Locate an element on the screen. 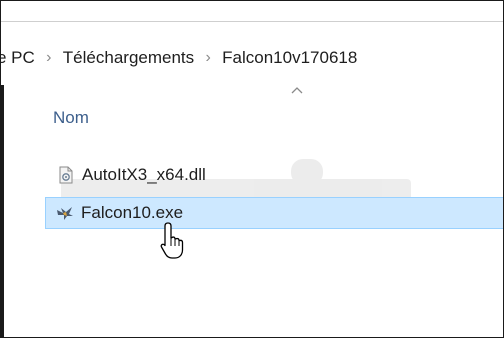 This screenshot has height=338, width=504. list-item-autoitx3-dll: AutoItX3_x64.dll is located at coordinates (255, 175).